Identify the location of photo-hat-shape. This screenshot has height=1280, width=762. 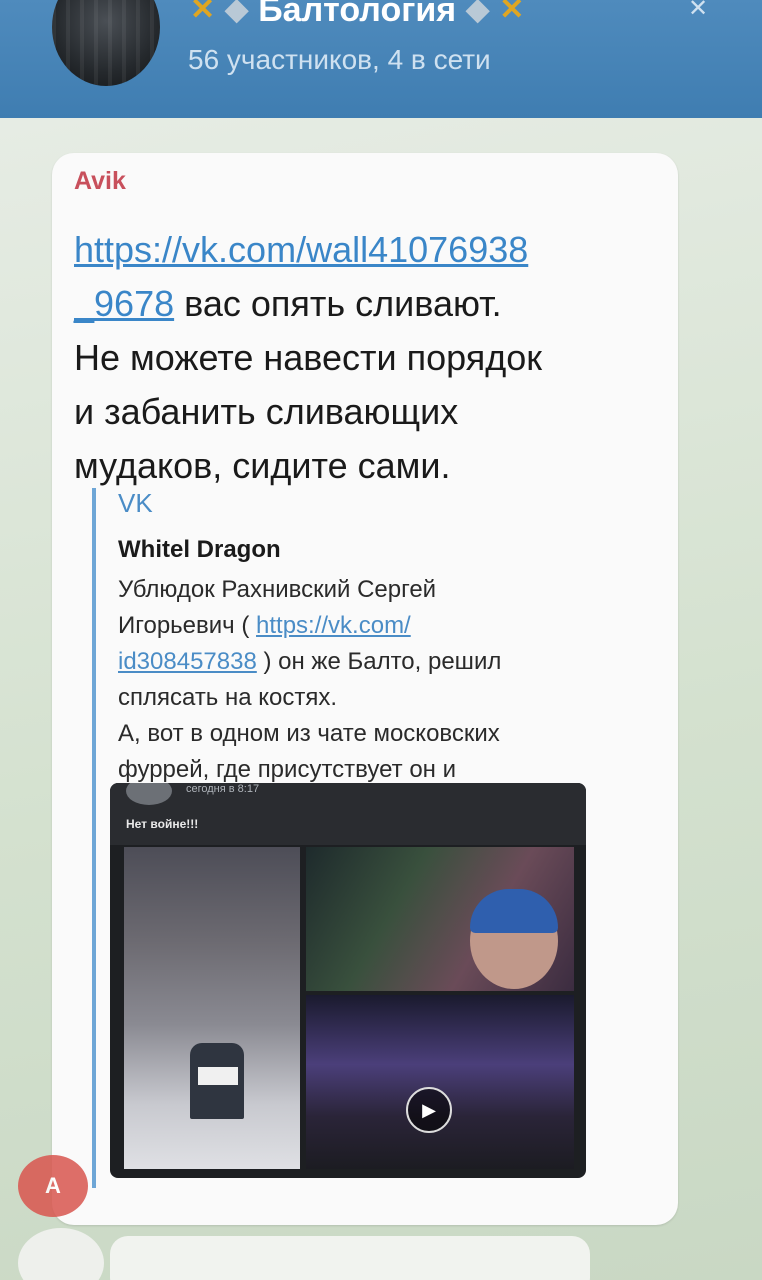
(514, 911).